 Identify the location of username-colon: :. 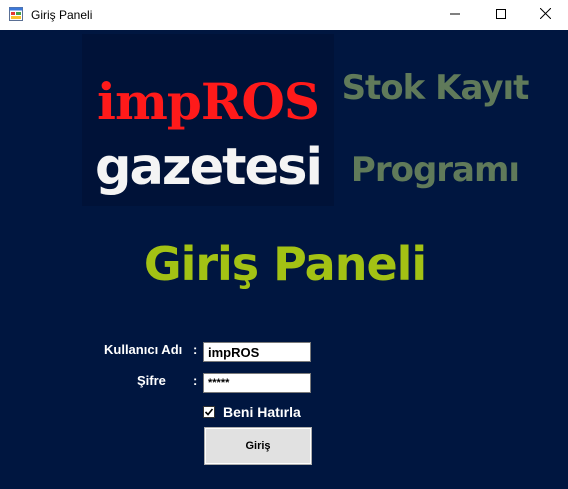
(195, 349).